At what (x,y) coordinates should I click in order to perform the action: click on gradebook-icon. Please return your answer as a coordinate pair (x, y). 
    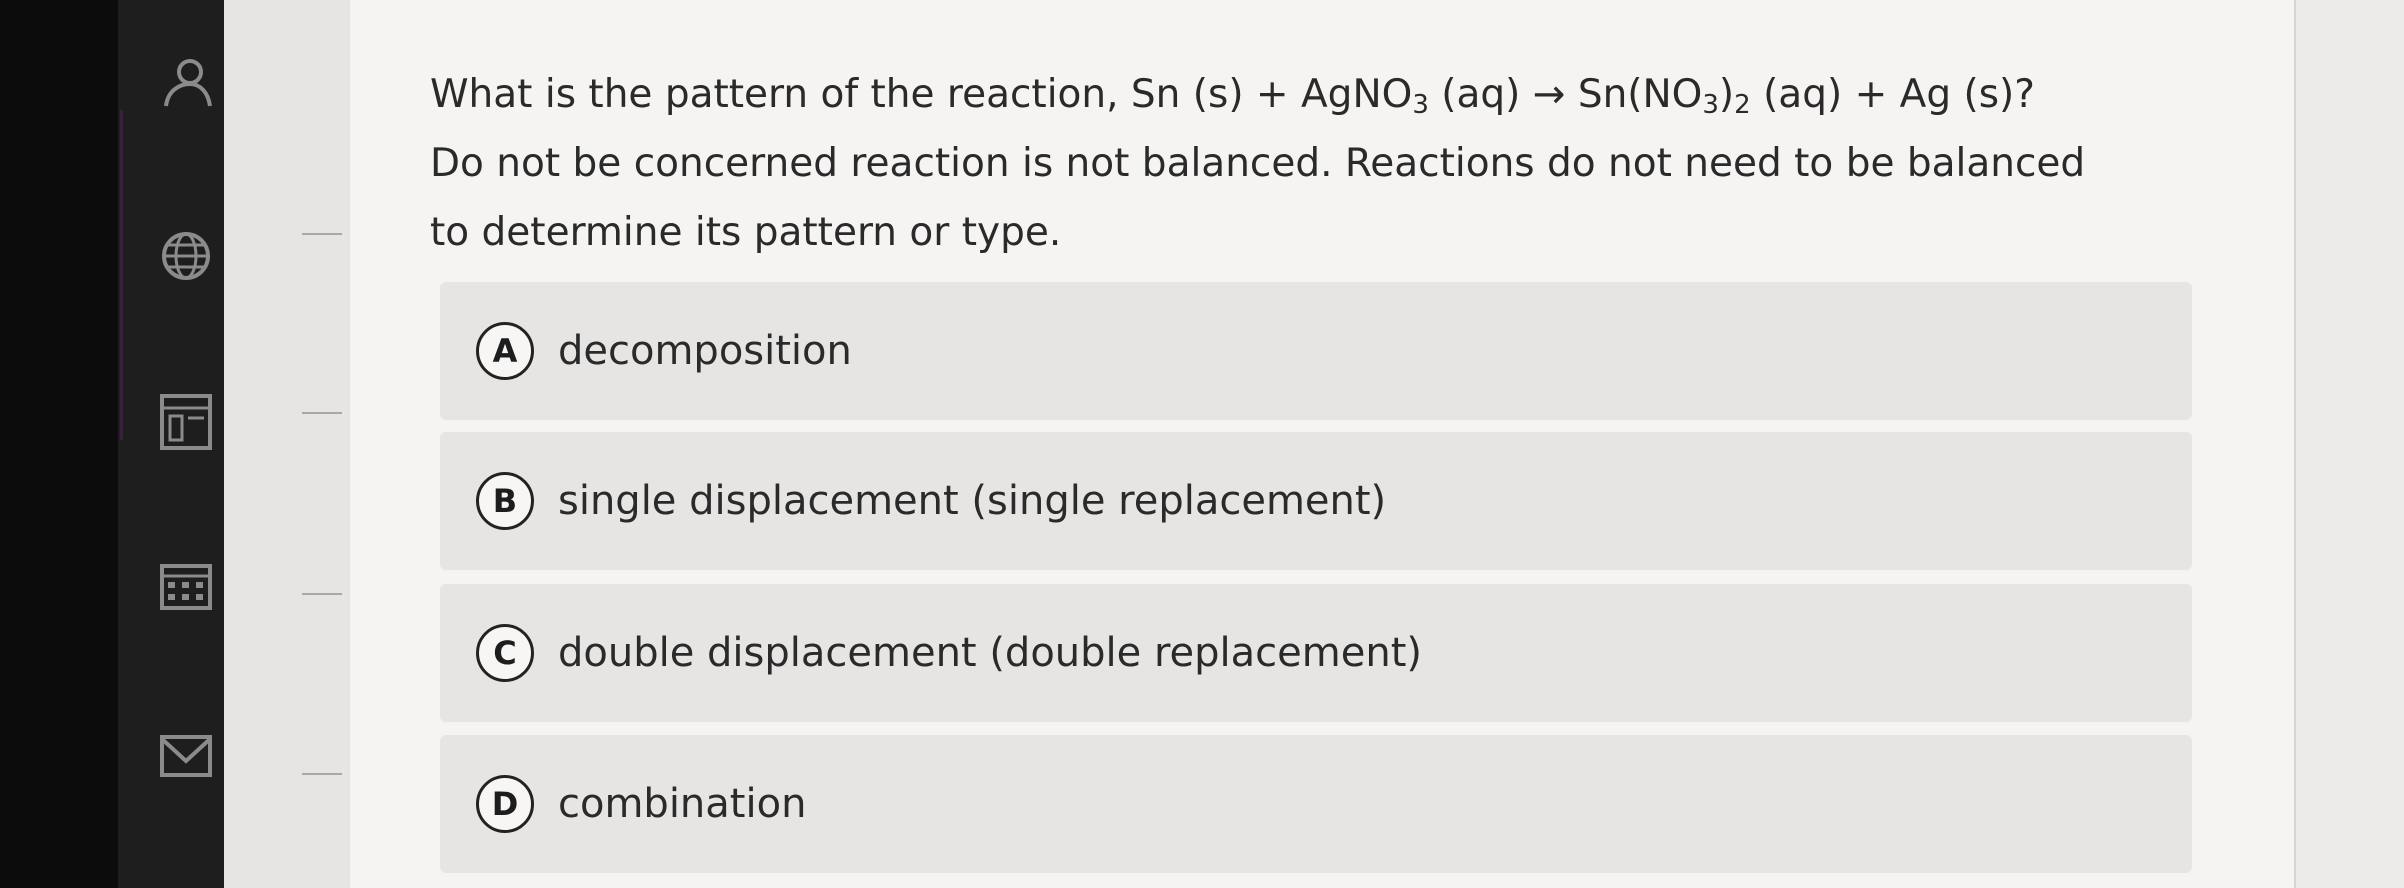
    Looking at the image, I should click on (186, 422).